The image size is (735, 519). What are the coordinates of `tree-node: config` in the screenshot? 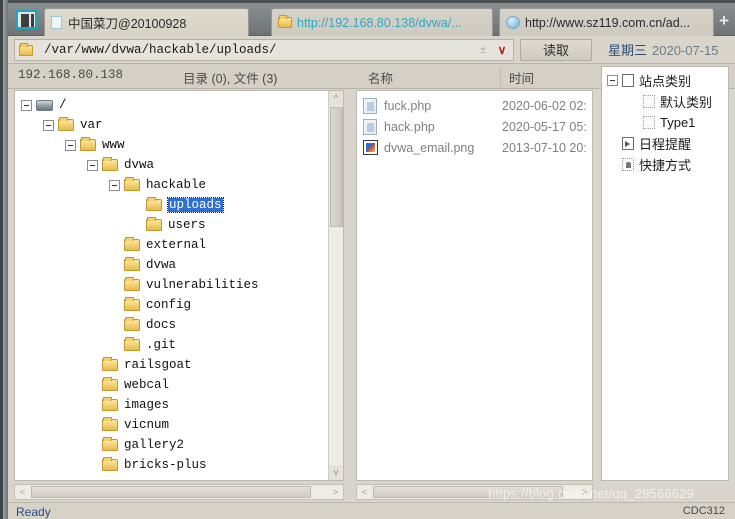 It's located at (179, 305).